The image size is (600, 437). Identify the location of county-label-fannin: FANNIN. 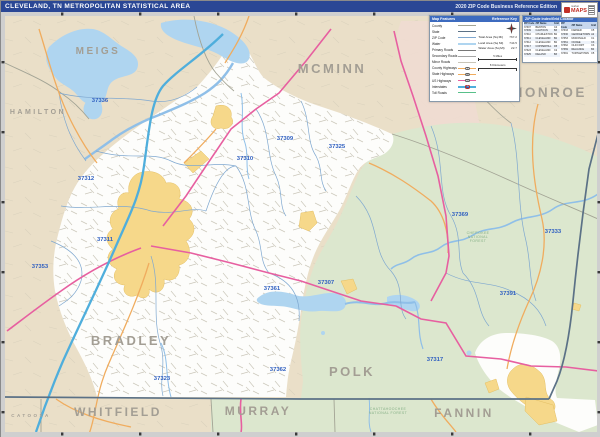
(464, 413).